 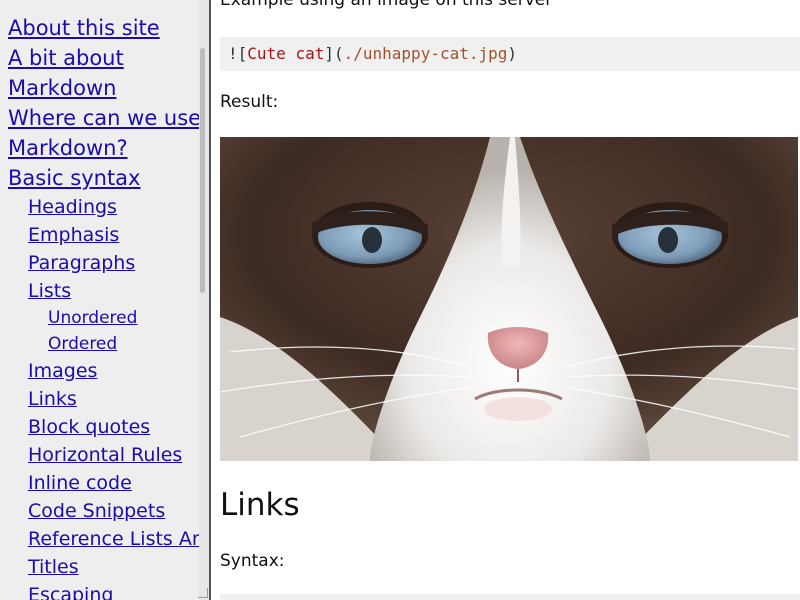 I want to click on nav-images: Images, so click(x=100, y=371).